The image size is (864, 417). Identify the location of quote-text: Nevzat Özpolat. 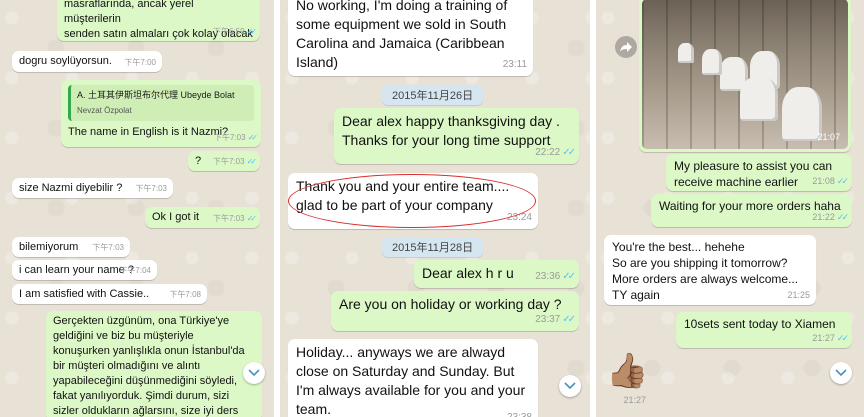
(104, 110).